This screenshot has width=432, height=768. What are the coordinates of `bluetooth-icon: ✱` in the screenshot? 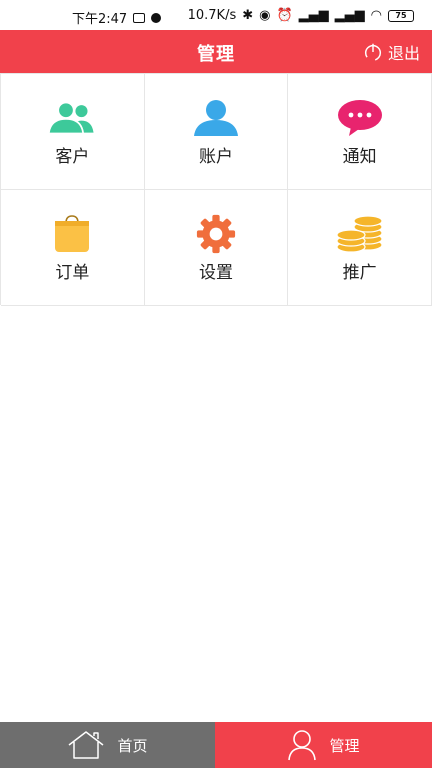 It's located at (248, 15).